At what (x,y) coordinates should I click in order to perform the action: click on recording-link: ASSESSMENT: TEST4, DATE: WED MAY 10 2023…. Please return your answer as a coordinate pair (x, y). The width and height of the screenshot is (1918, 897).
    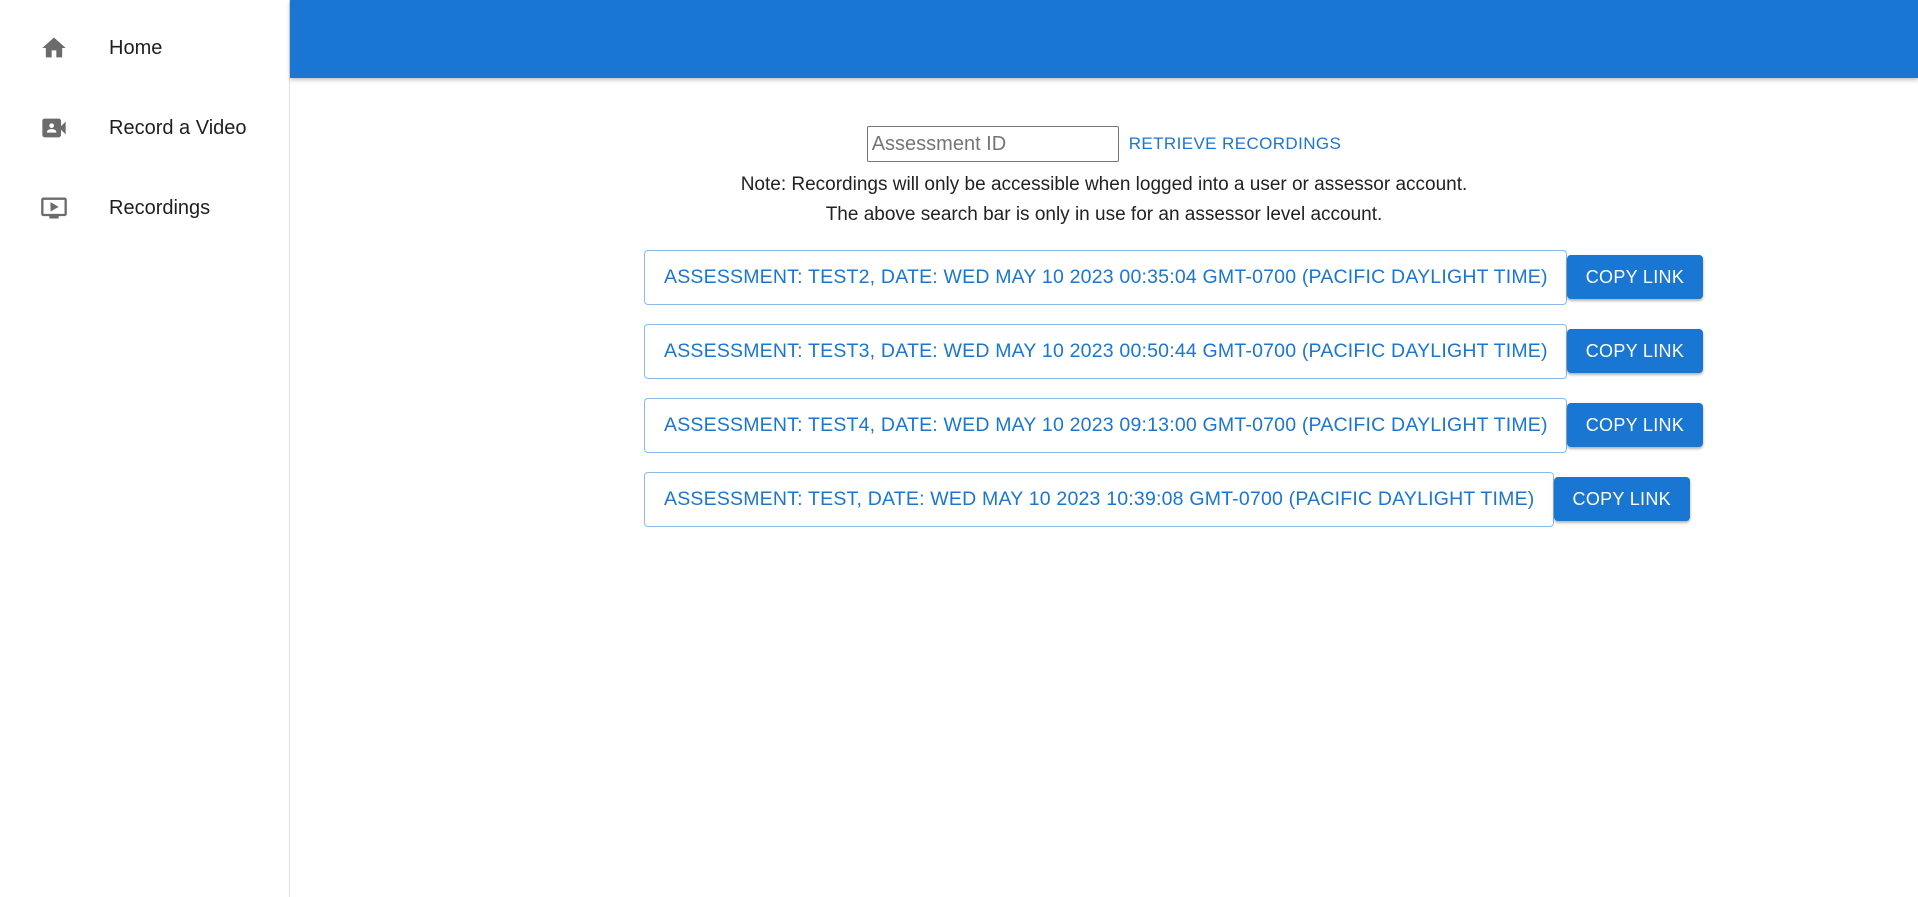
    Looking at the image, I should click on (1105, 425).